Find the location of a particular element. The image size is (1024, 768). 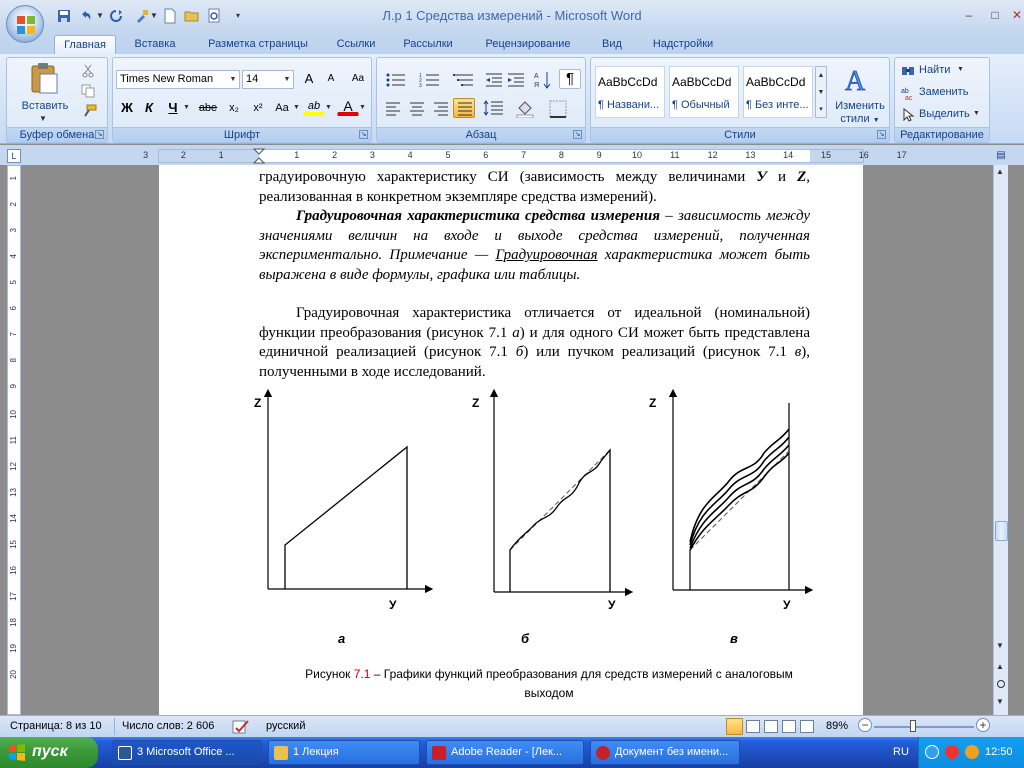

tab-references: Ссылки is located at coordinates (356, 44).